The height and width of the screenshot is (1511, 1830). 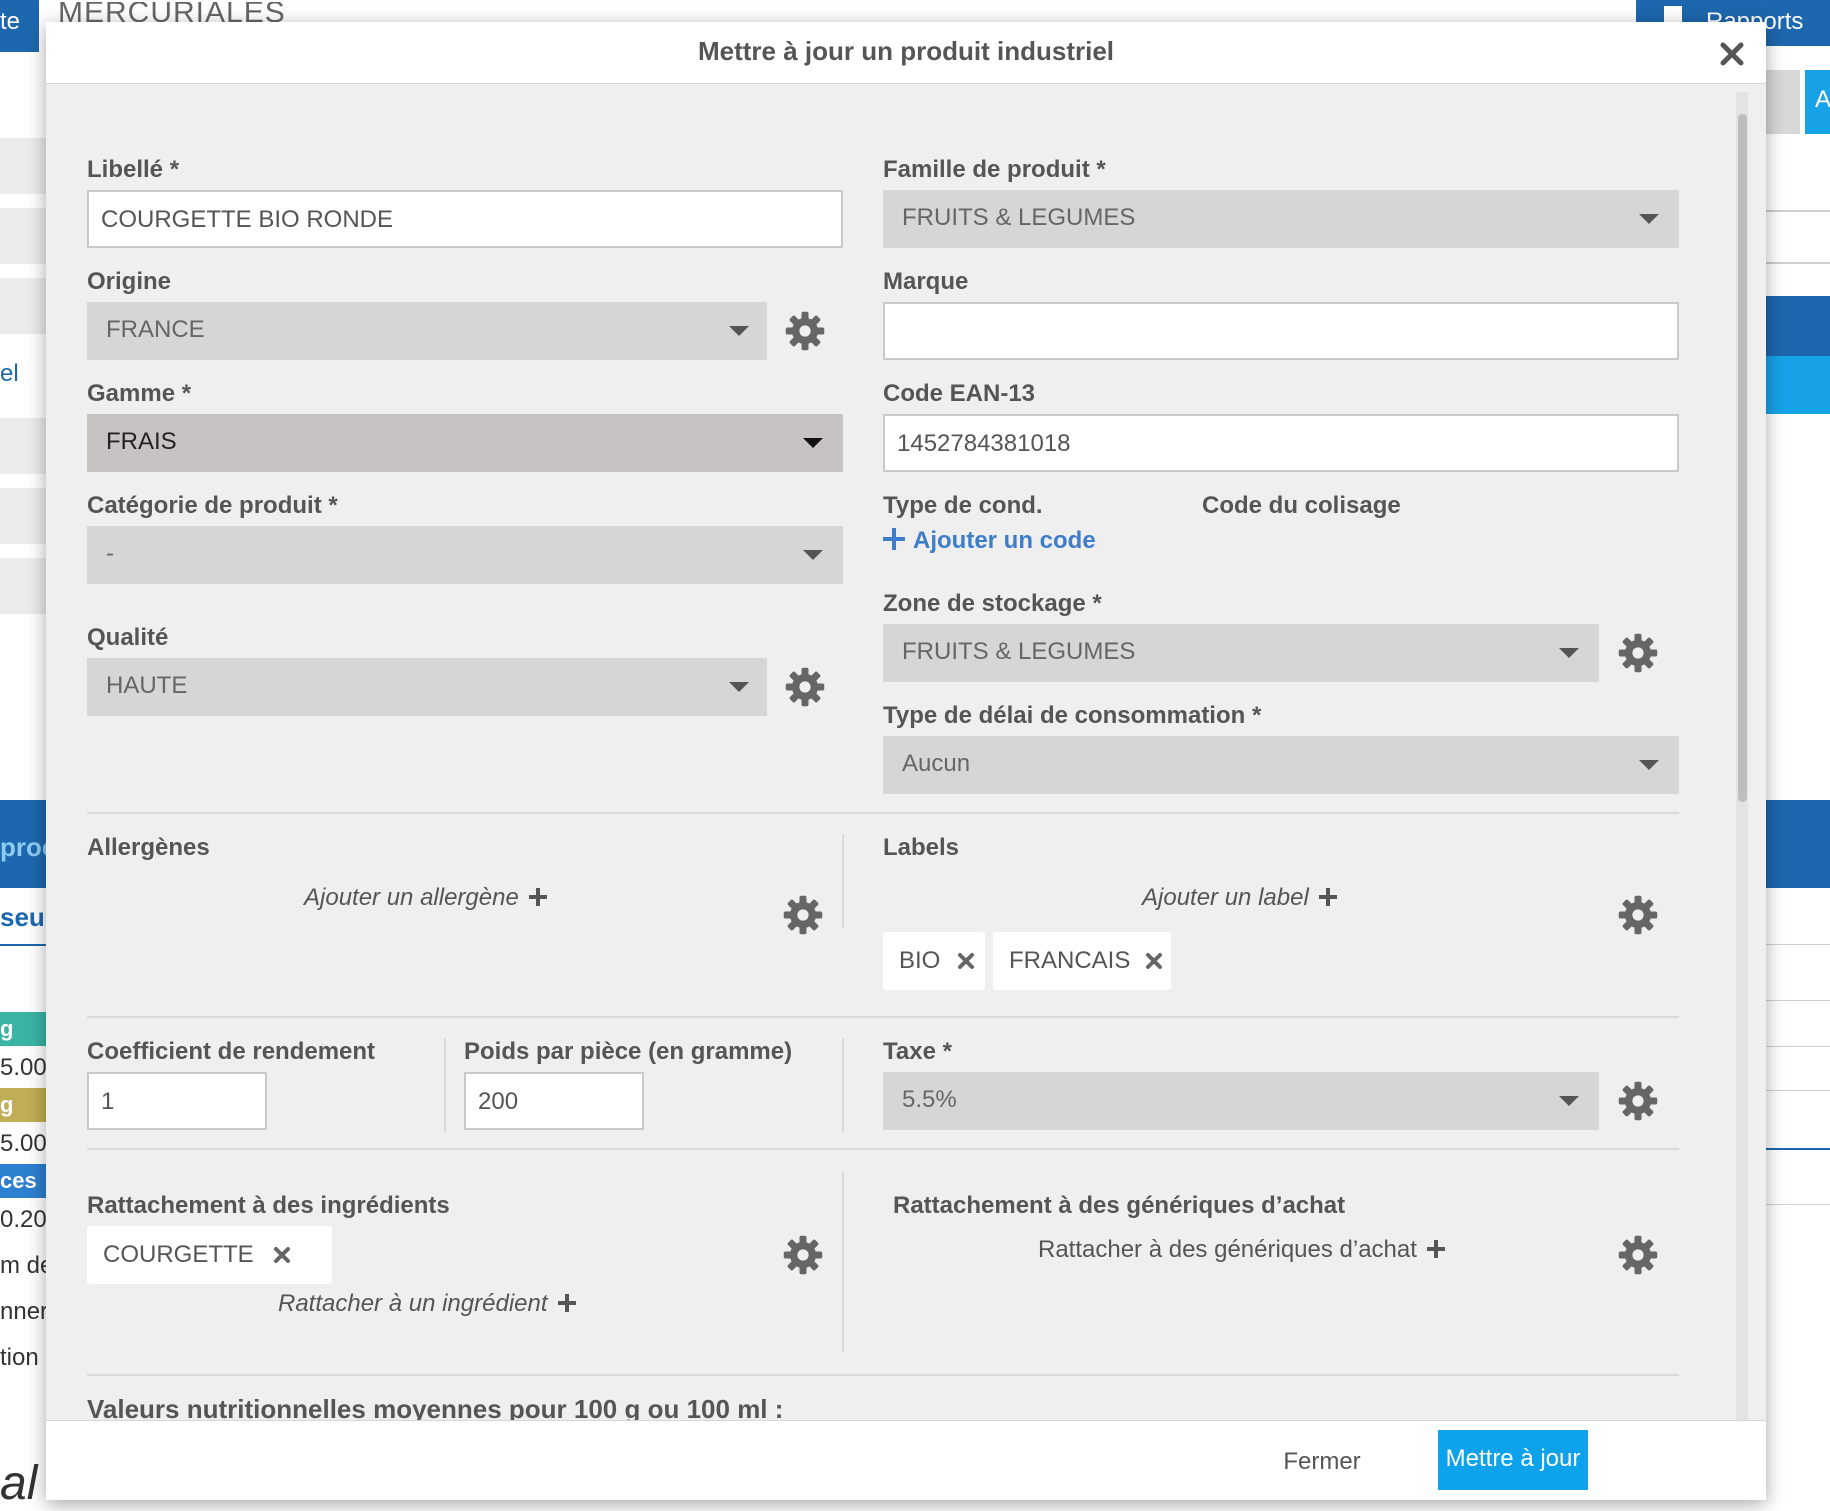 What do you see at coordinates (992, 603) in the screenshot?
I see `zone-label: Zone de stockage *` at bounding box center [992, 603].